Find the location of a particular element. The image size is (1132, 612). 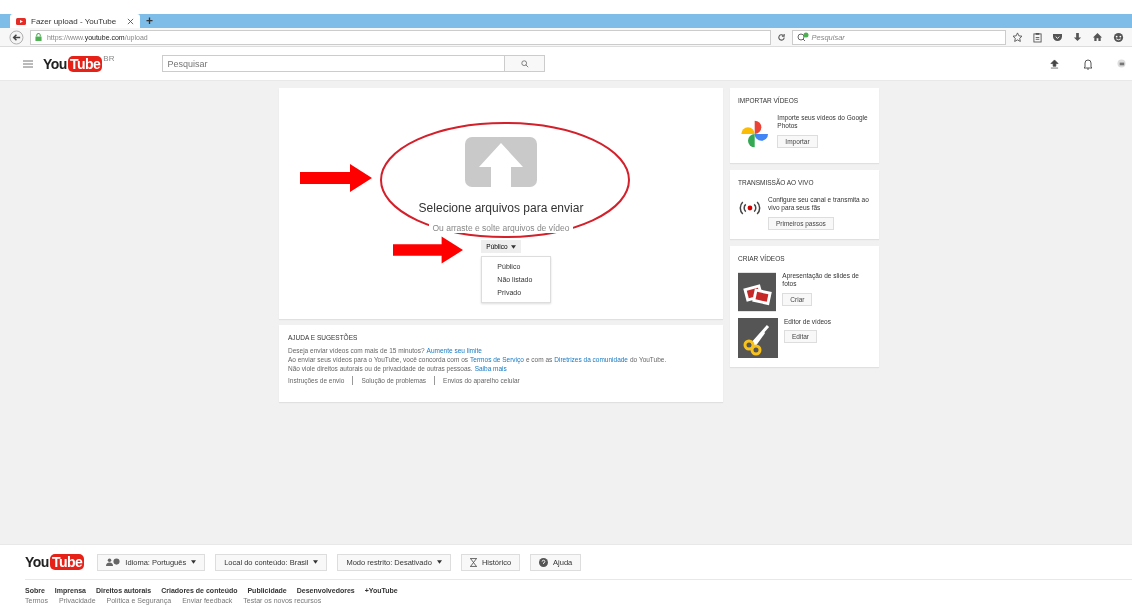

scissors-icon is located at coordinates (758, 337).